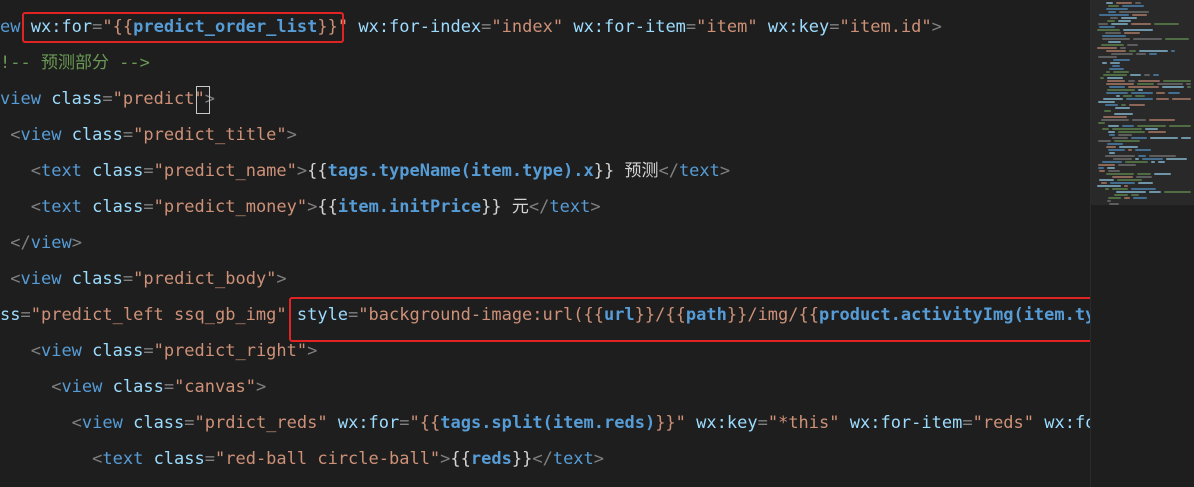 This screenshot has height=487, width=1194. Describe the element at coordinates (1067, 423) in the screenshot. I see `code-token: wx:for-i` at that location.